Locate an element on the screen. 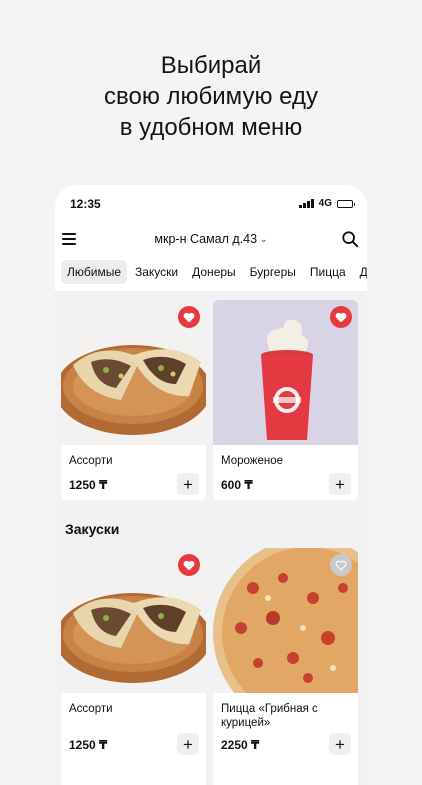 Image resolution: width=422 pixels, height=785 pixels. product-name: Пицца «Грибная с курицей» is located at coordinates (269, 716).